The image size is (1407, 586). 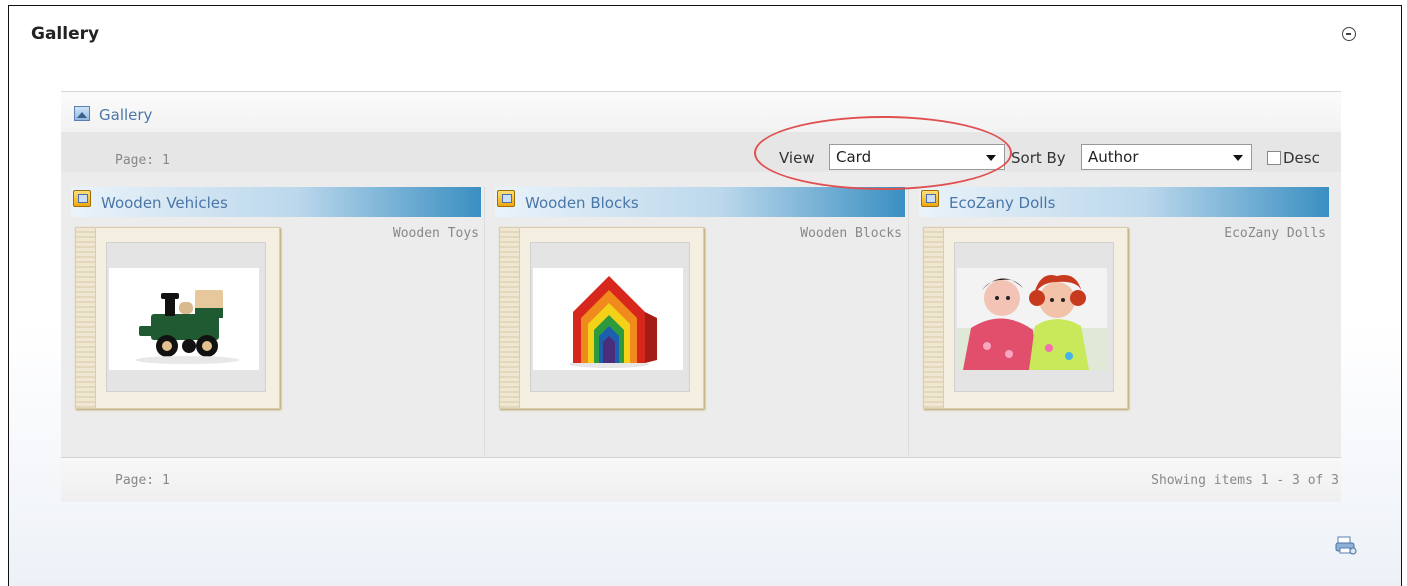 What do you see at coordinates (701, 112) in the screenshot?
I see `gallery-header: Gallery` at bounding box center [701, 112].